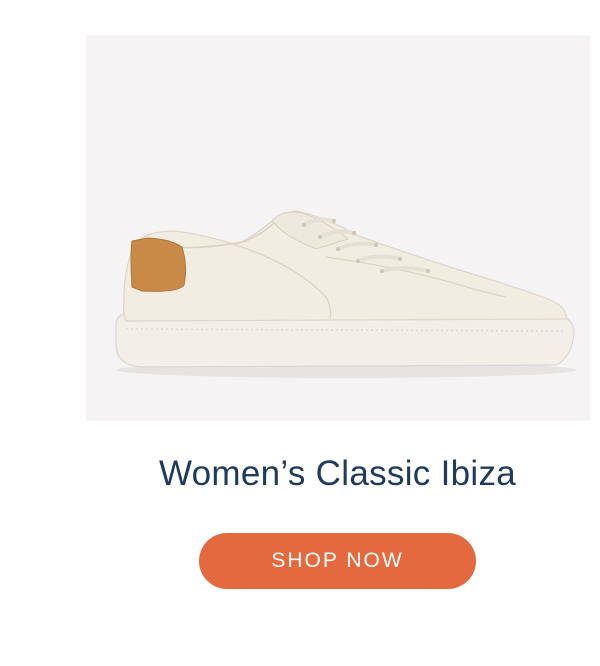 The height and width of the screenshot is (666, 600). What do you see at coordinates (300, 474) in the screenshot?
I see `product-title: Women’s Classic Ibiza` at bounding box center [300, 474].